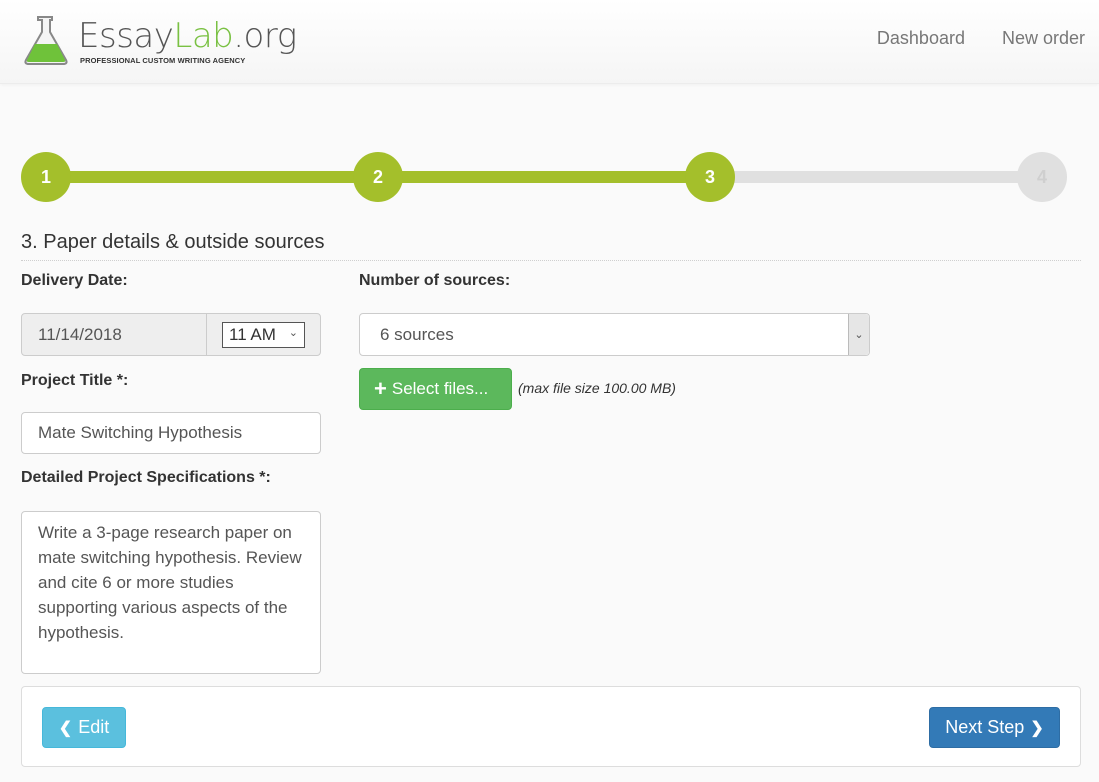  I want to click on progress-stepper: 1 2 3 4, so click(544, 177).